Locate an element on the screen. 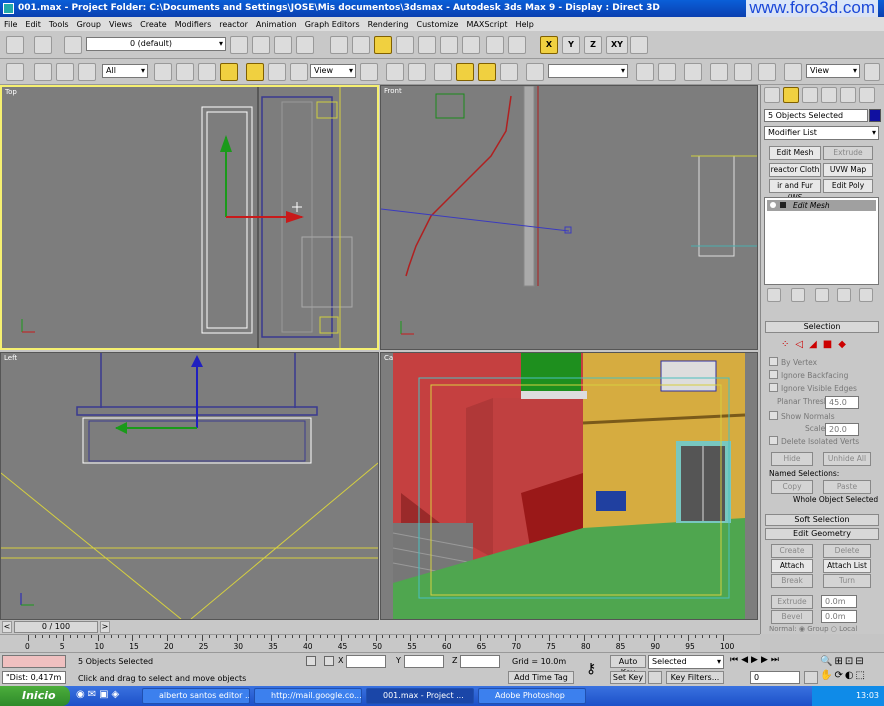 The width and height of the screenshot is (884, 706). edit-poly-button: Edit Poly is located at coordinates (848, 186).